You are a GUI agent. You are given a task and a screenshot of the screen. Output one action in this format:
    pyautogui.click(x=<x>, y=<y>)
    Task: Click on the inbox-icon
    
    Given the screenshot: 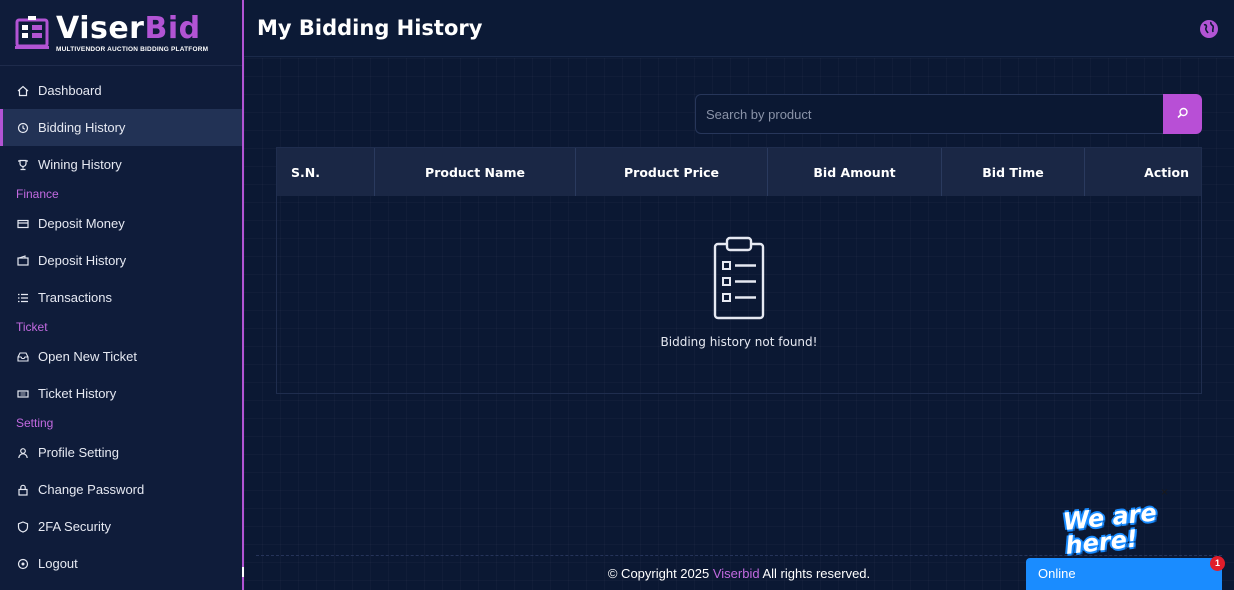 What is the action you would take?
    pyautogui.click(x=23, y=357)
    